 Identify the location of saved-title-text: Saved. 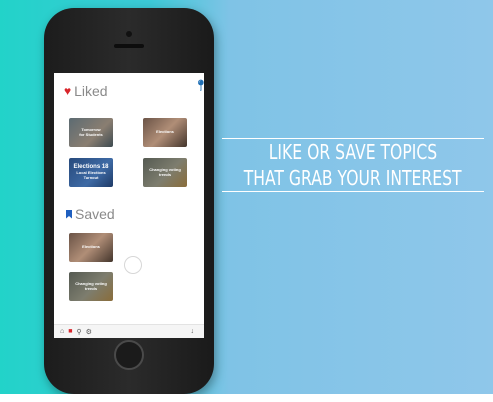
(95, 214).